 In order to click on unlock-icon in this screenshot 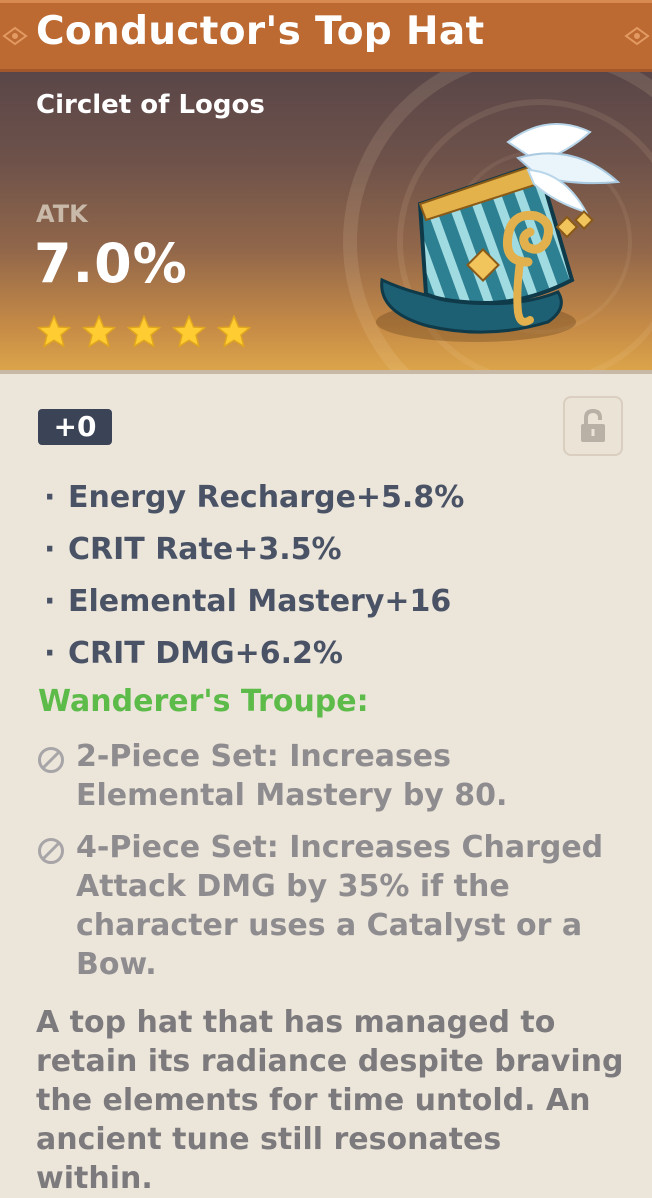, I will do `click(593, 425)`.